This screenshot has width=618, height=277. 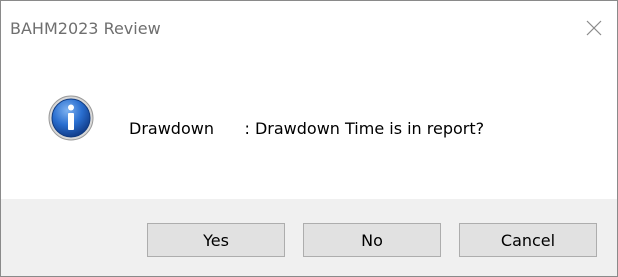 I want to click on yes-button: Yes, so click(x=216, y=240).